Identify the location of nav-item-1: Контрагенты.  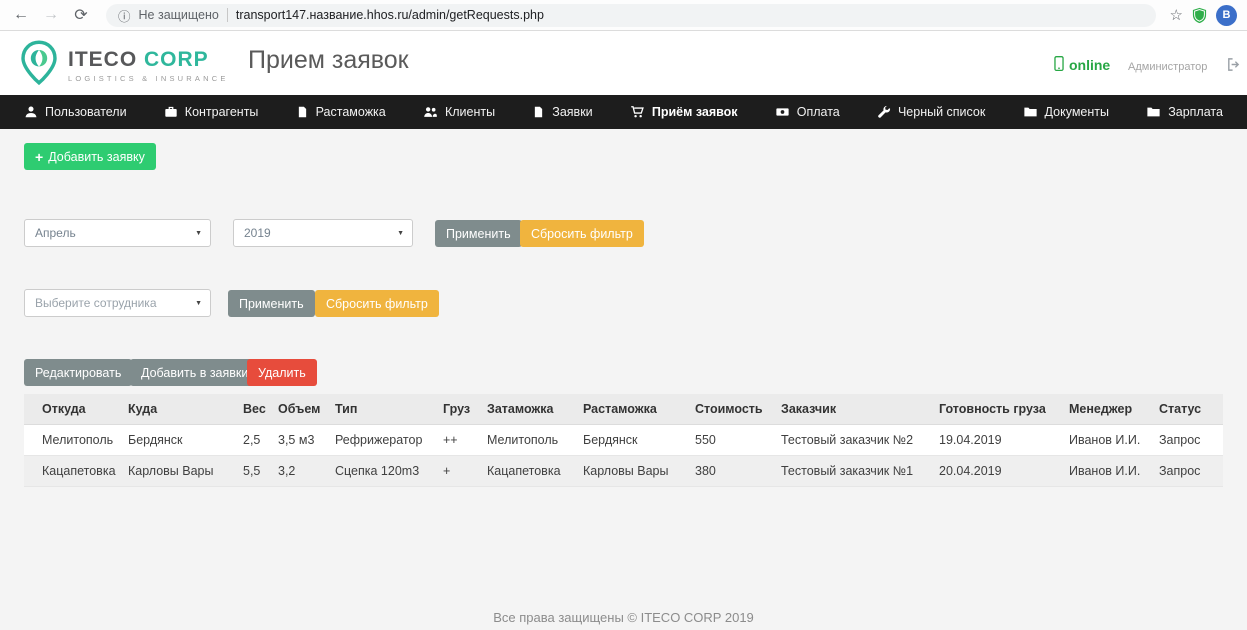
(211, 112).